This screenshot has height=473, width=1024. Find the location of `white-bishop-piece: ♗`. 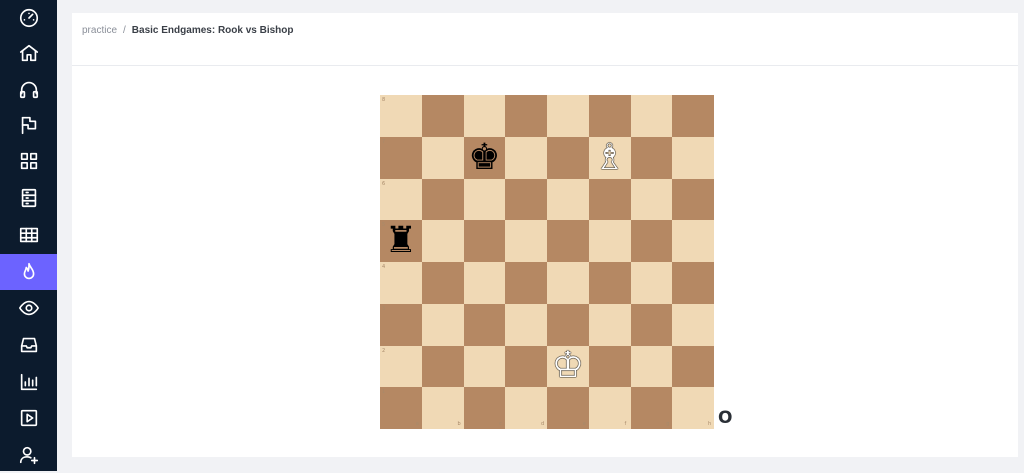

white-bishop-piece: ♗ is located at coordinates (610, 158).